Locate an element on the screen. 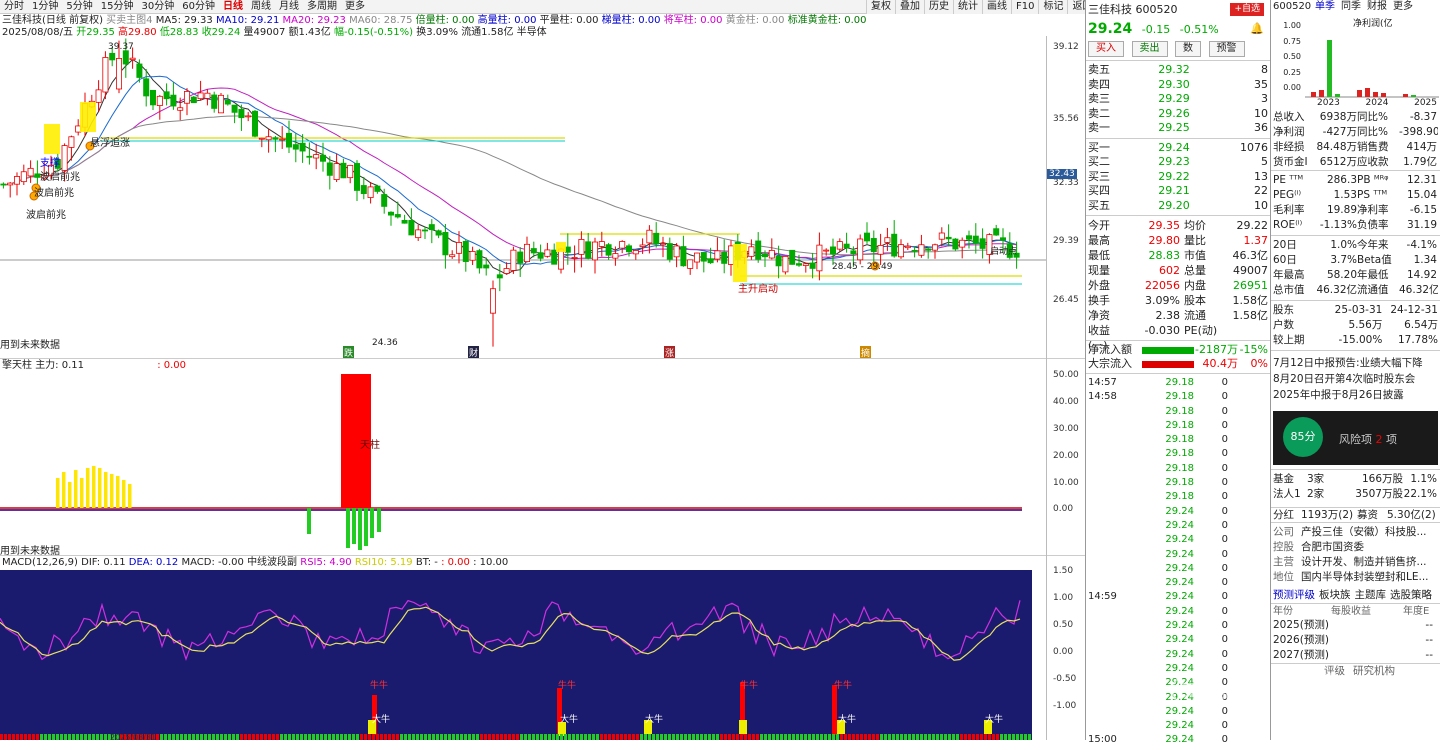 The height and width of the screenshot is (750, 1440). axis-tick: -0.50 is located at coordinates (1065, 679).